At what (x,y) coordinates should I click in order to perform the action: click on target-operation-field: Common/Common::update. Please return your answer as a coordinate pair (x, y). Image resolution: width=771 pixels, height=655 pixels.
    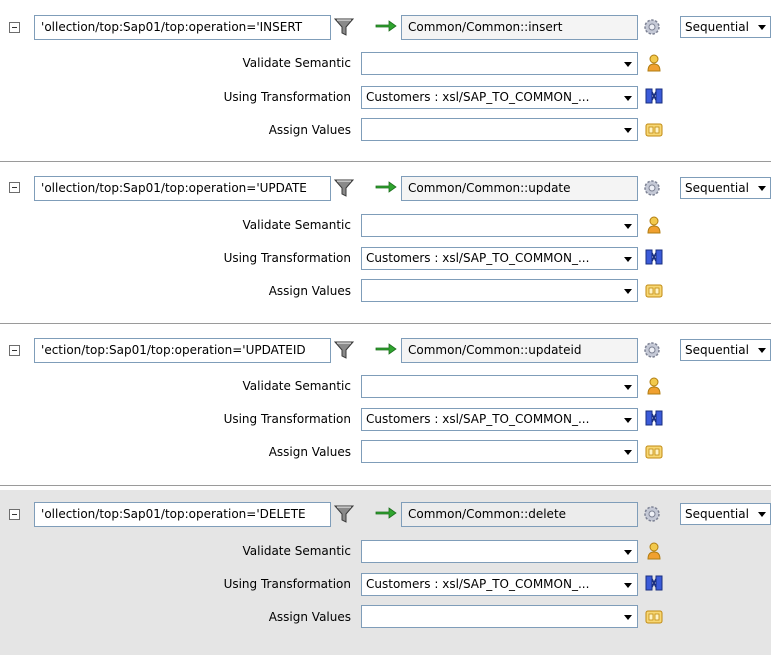
    Looking at the image, I should click on (519, 188).